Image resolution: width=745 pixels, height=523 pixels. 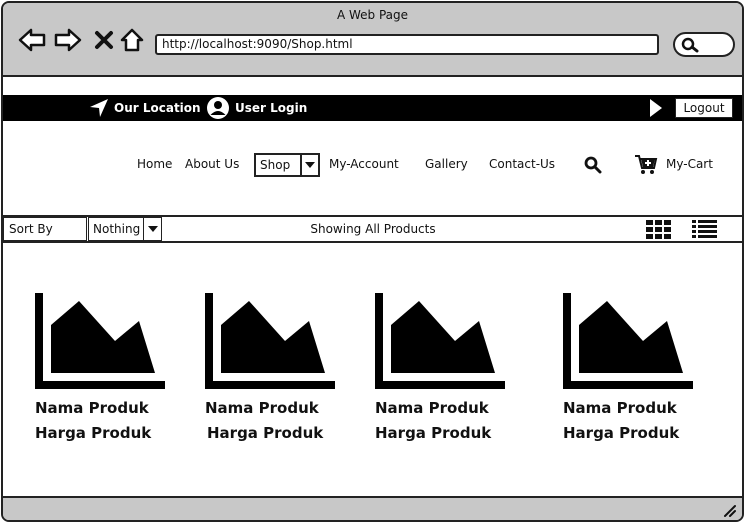 What do you see at coordinates (271, 108) in the screenshot?
I see `user-login-label: User Login` at bounding box center [271, 108].